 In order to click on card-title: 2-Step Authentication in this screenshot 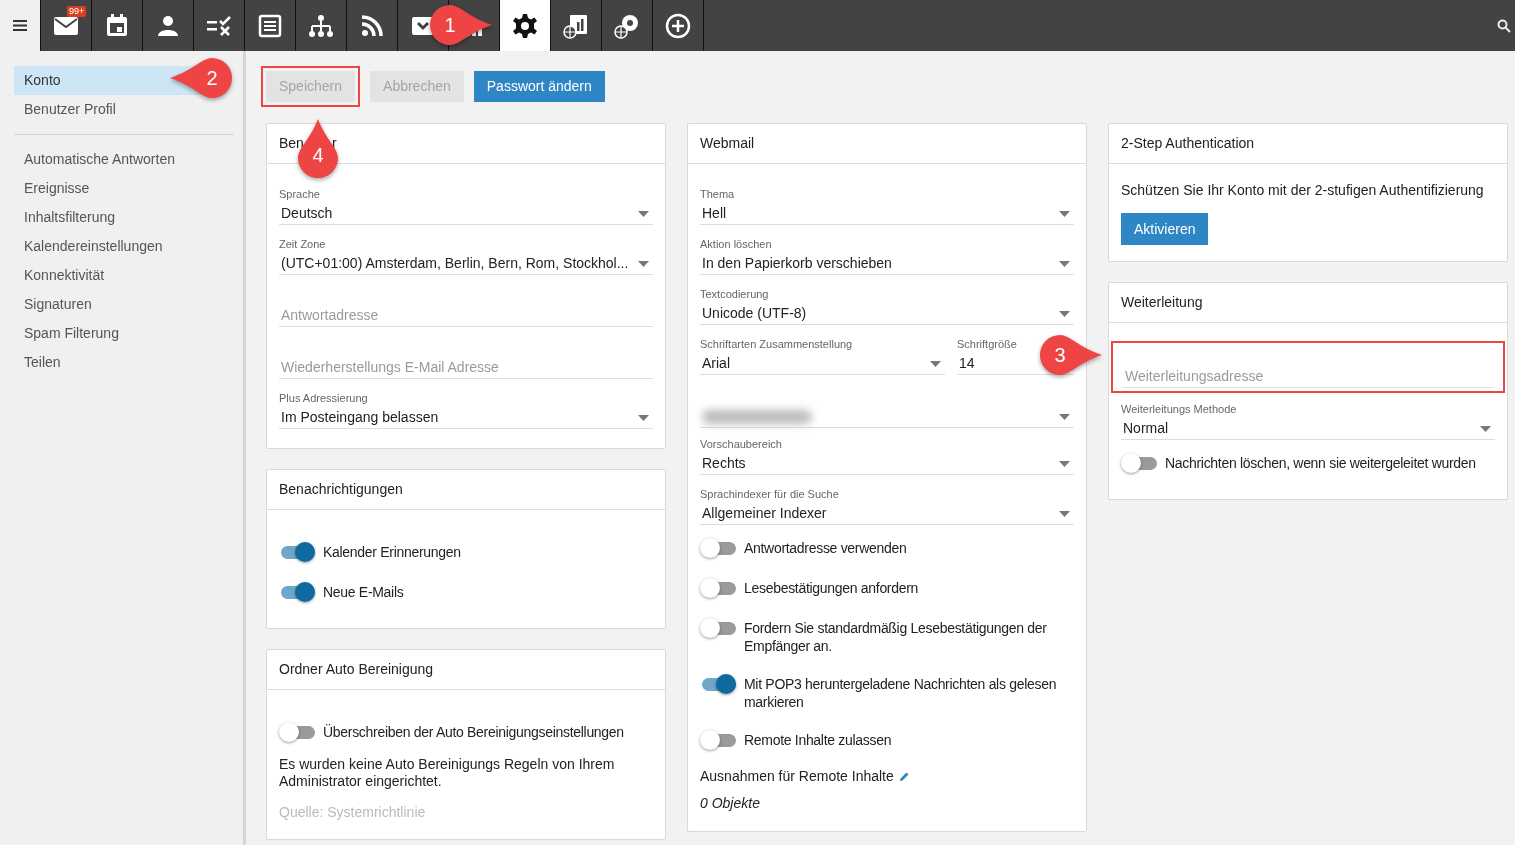, I will do `click(1308, 144)`.